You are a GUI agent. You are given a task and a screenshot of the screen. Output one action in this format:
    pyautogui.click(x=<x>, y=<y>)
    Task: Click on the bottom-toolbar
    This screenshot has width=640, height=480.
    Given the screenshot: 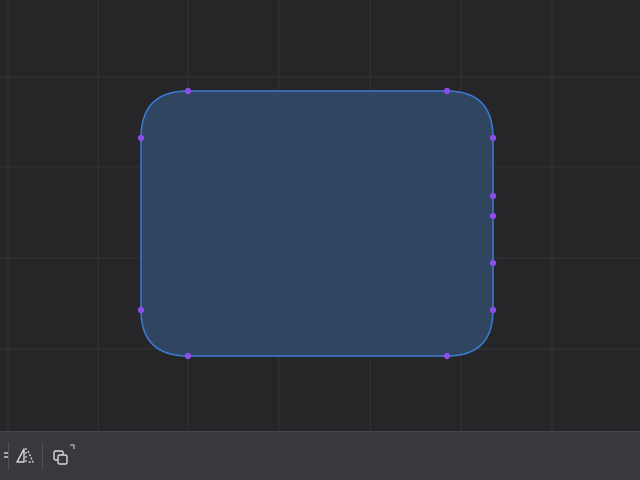 What is the action you would take?
    pyautogui.click(x=320, y=455)
    